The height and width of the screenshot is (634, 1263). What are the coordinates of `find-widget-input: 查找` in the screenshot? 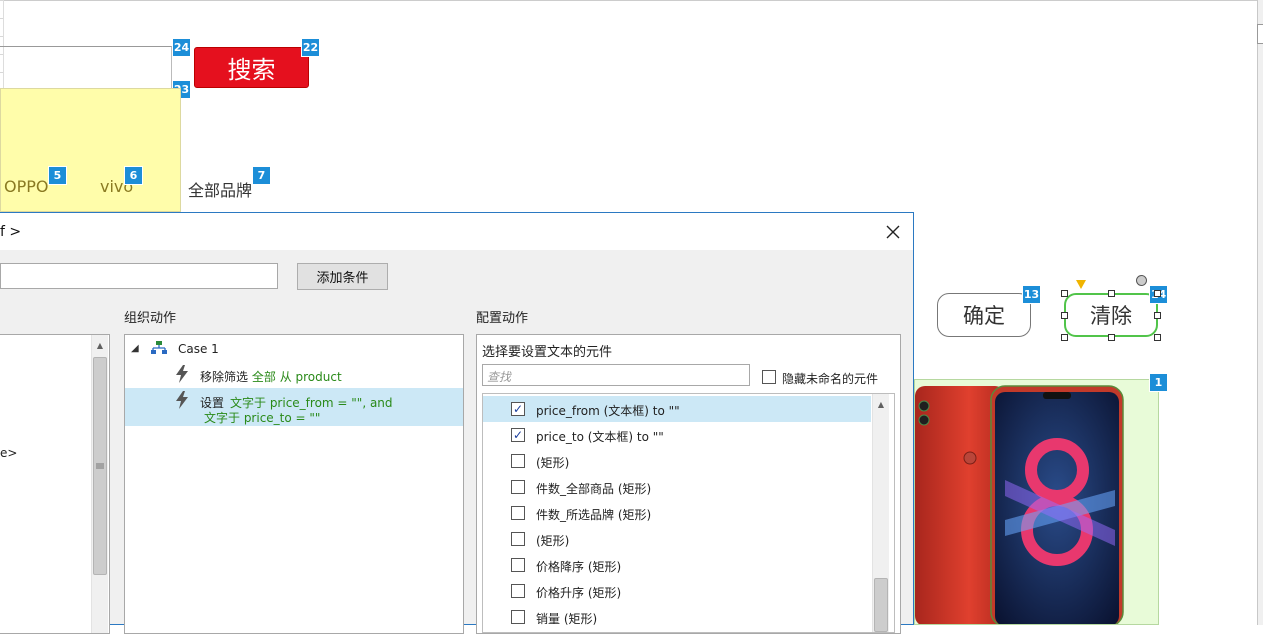 It's located at (616, 375).